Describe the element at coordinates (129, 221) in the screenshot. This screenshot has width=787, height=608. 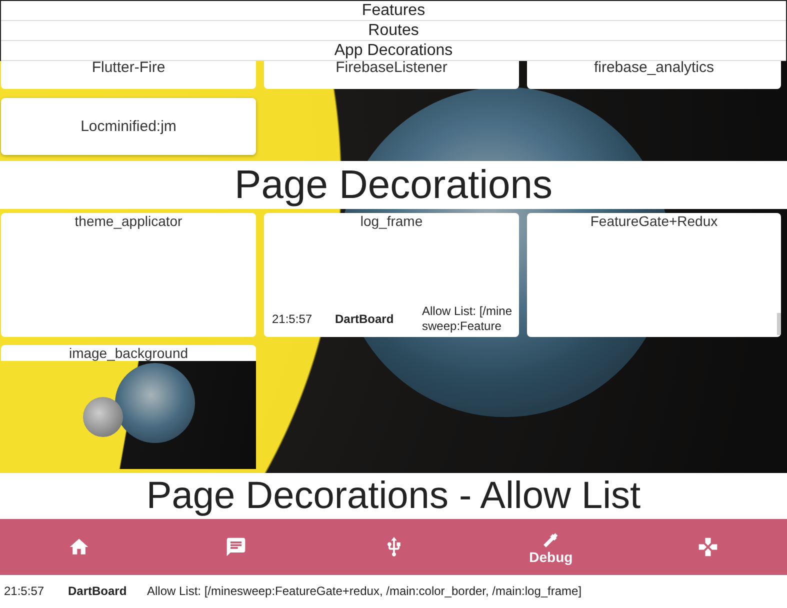
I see `card-title: theme_applicator` at that location.